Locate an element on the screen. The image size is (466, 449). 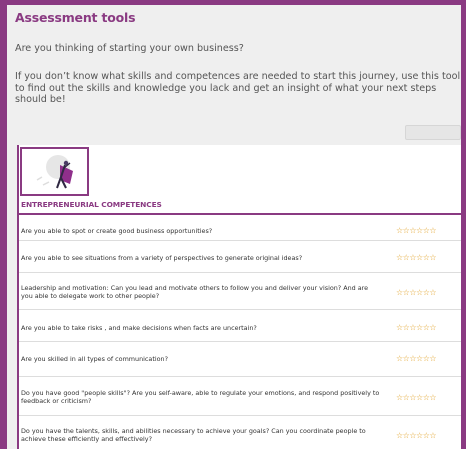
window-right-border is located at coordinates (463, 224).